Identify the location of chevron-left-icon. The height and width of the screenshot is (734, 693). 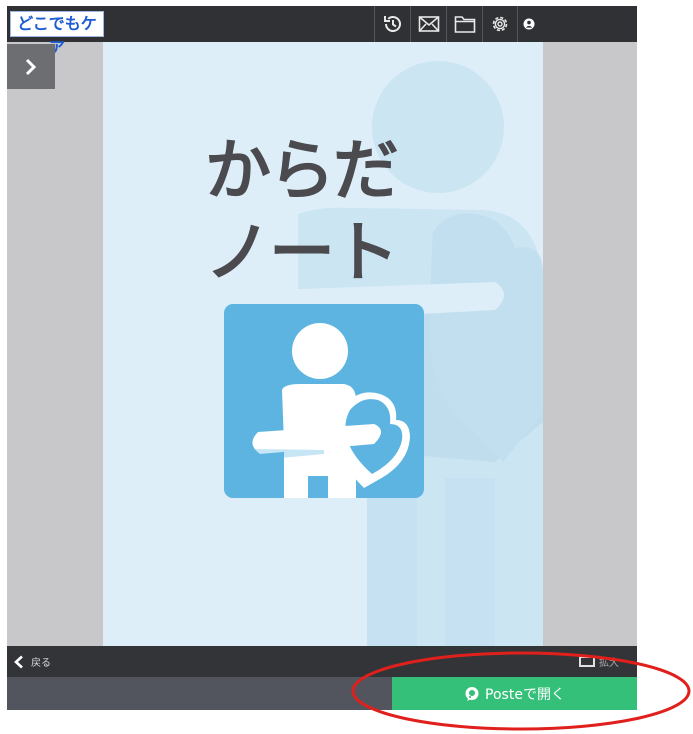
(18, 661).